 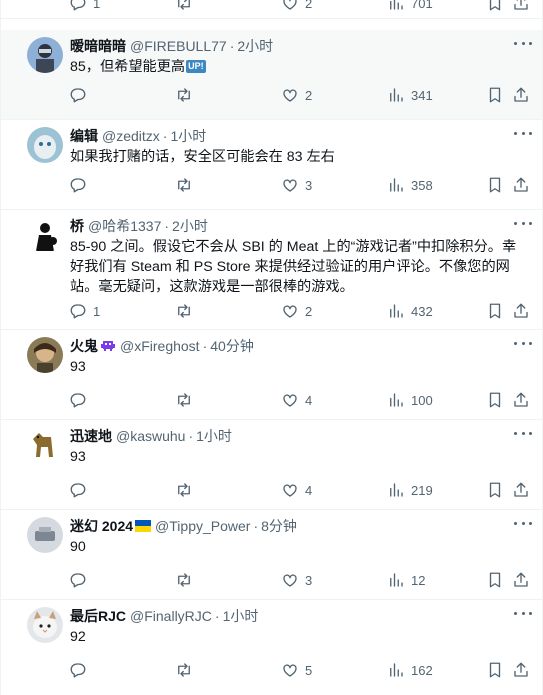 What do you see at coordinates (410, 311) in the screenshot?
I see `views-button: 432` at bounding box center [410, 311].